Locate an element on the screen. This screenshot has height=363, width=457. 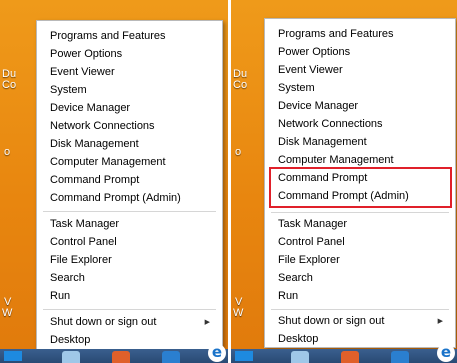
menu-item-computer-management: Computer Management is located at coordinates (129, 162).